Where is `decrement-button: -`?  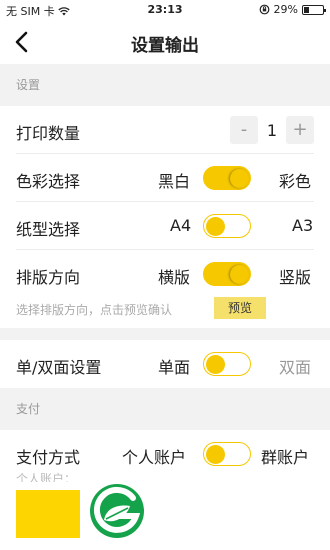
decrement-button: - is located at coordinates (244, 130).